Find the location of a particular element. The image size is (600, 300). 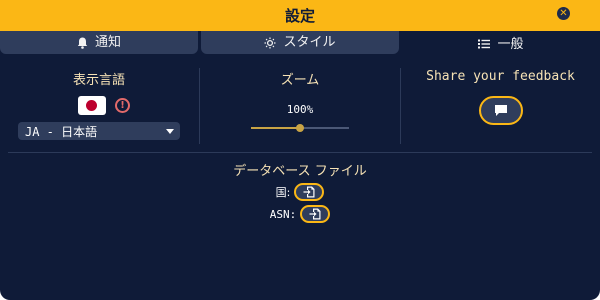

zoom-slider-thumb is located at coordinates (300, 128).